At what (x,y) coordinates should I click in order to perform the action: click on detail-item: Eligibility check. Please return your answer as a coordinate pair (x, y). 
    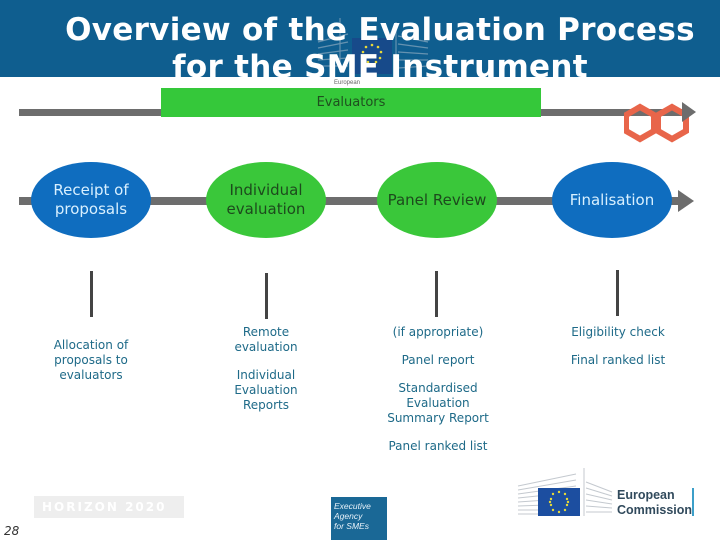
    Looking at the image, I should click on (618, 332).